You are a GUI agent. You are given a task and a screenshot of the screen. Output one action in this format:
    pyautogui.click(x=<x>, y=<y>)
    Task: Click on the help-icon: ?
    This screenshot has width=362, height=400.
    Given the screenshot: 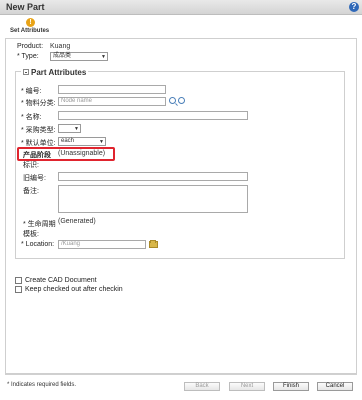 What is the action you would take?
    pyautogui.click(x=354, y=7)
    